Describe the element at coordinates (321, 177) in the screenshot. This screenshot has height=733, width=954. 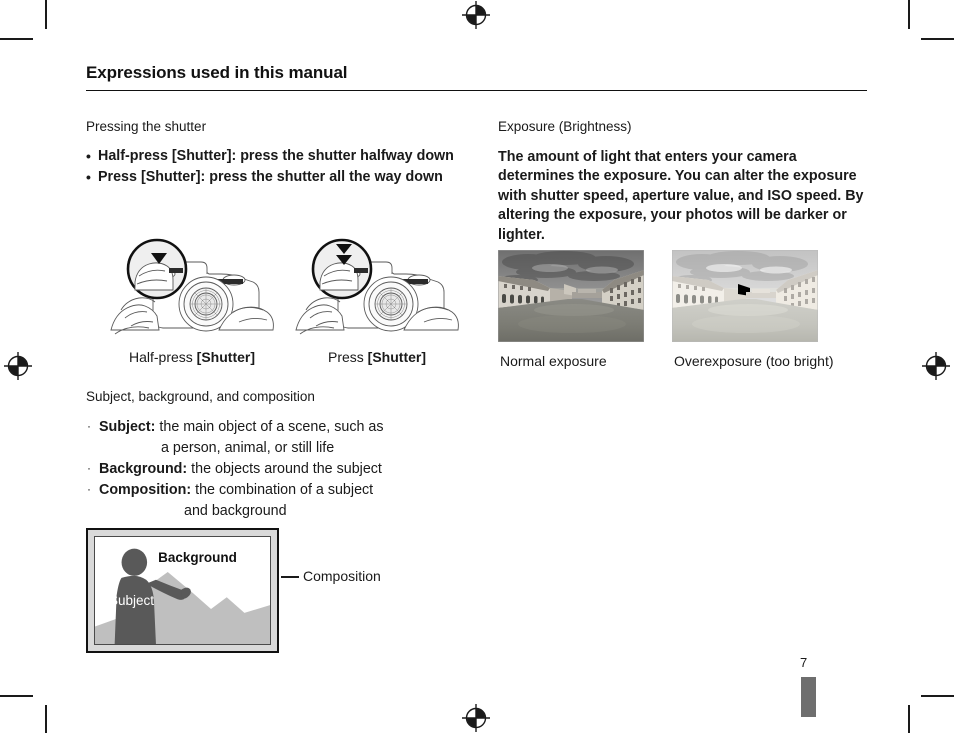
I see `bullet-rest: : press the shutter all the way down` at that location.